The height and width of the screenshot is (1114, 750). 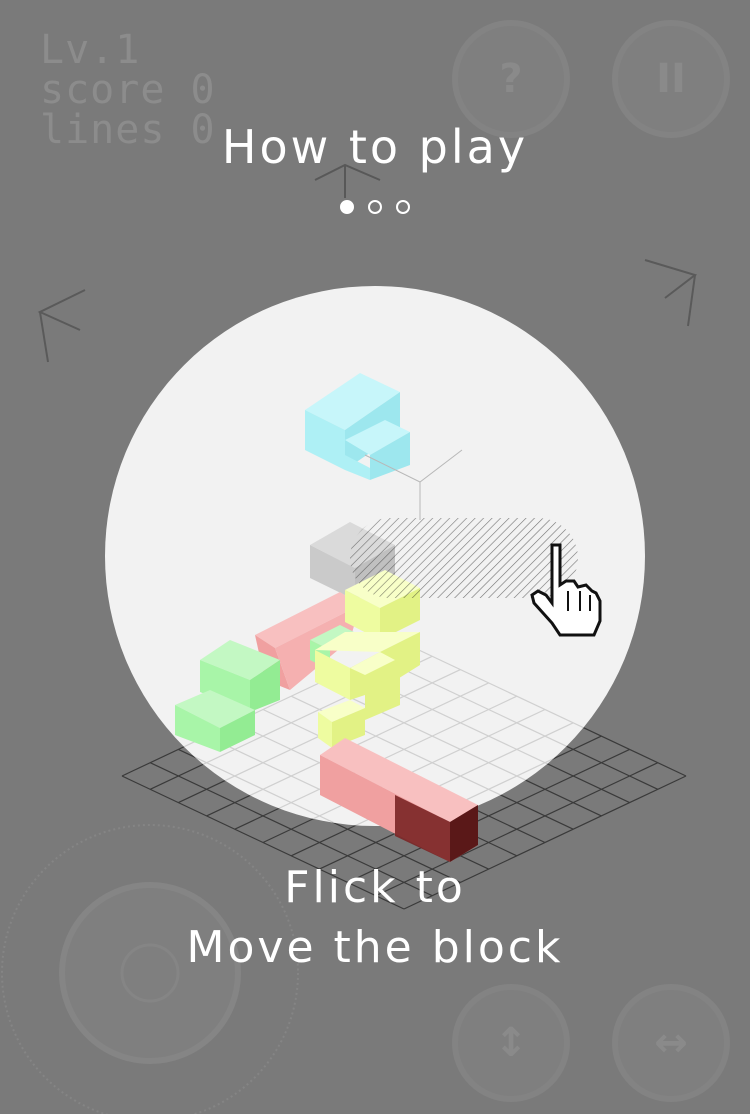 I want to click on page-indicator, so click(x=375, y=207).